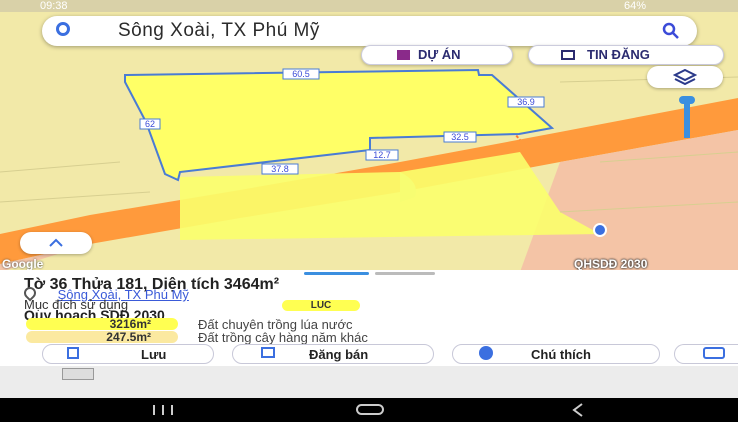  I want to click on system-nav-bar, so click(369, 410).